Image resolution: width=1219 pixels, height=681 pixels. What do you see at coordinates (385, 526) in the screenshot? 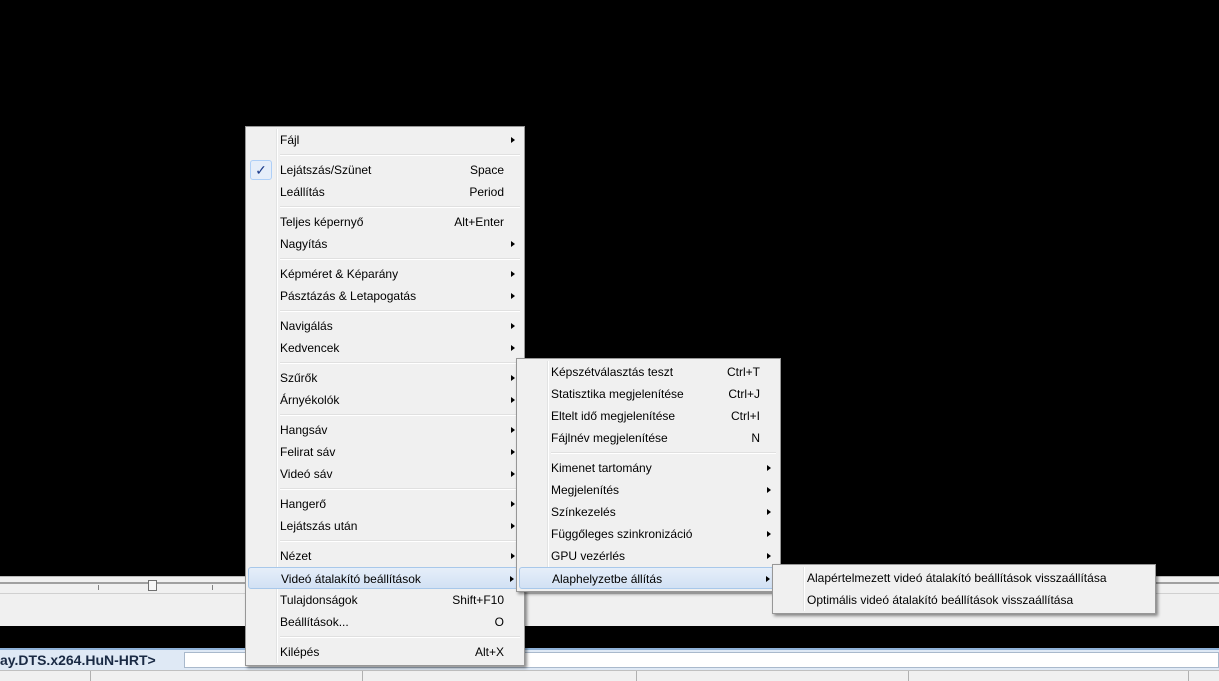
I see `menu-item-after-playback: Lejátszás után` at bounding box center [385, 526].